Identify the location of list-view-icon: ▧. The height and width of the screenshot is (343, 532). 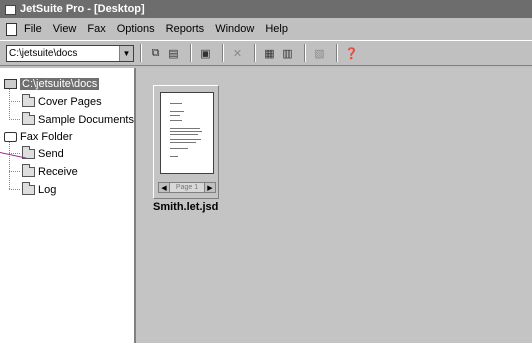
(319, 53).